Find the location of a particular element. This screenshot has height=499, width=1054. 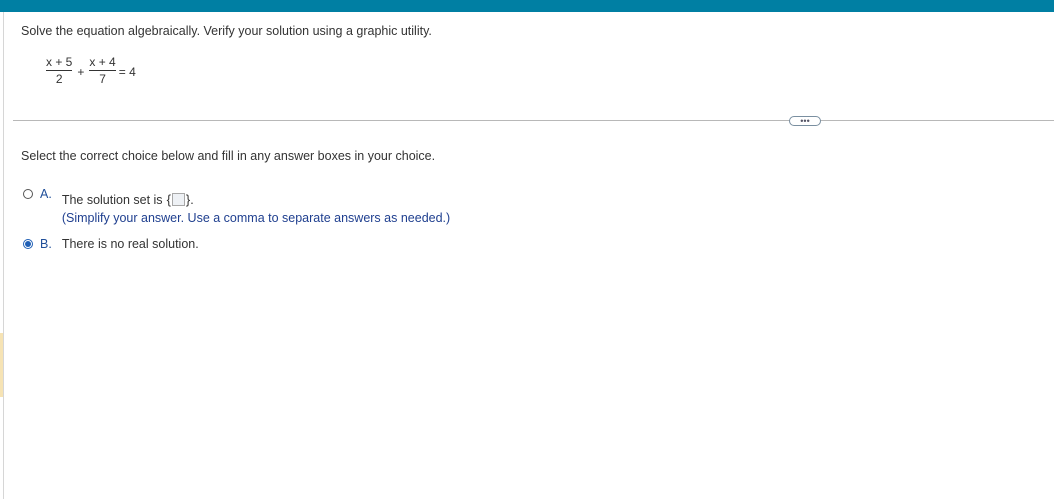

left-border is located at coordinates (3, 255).